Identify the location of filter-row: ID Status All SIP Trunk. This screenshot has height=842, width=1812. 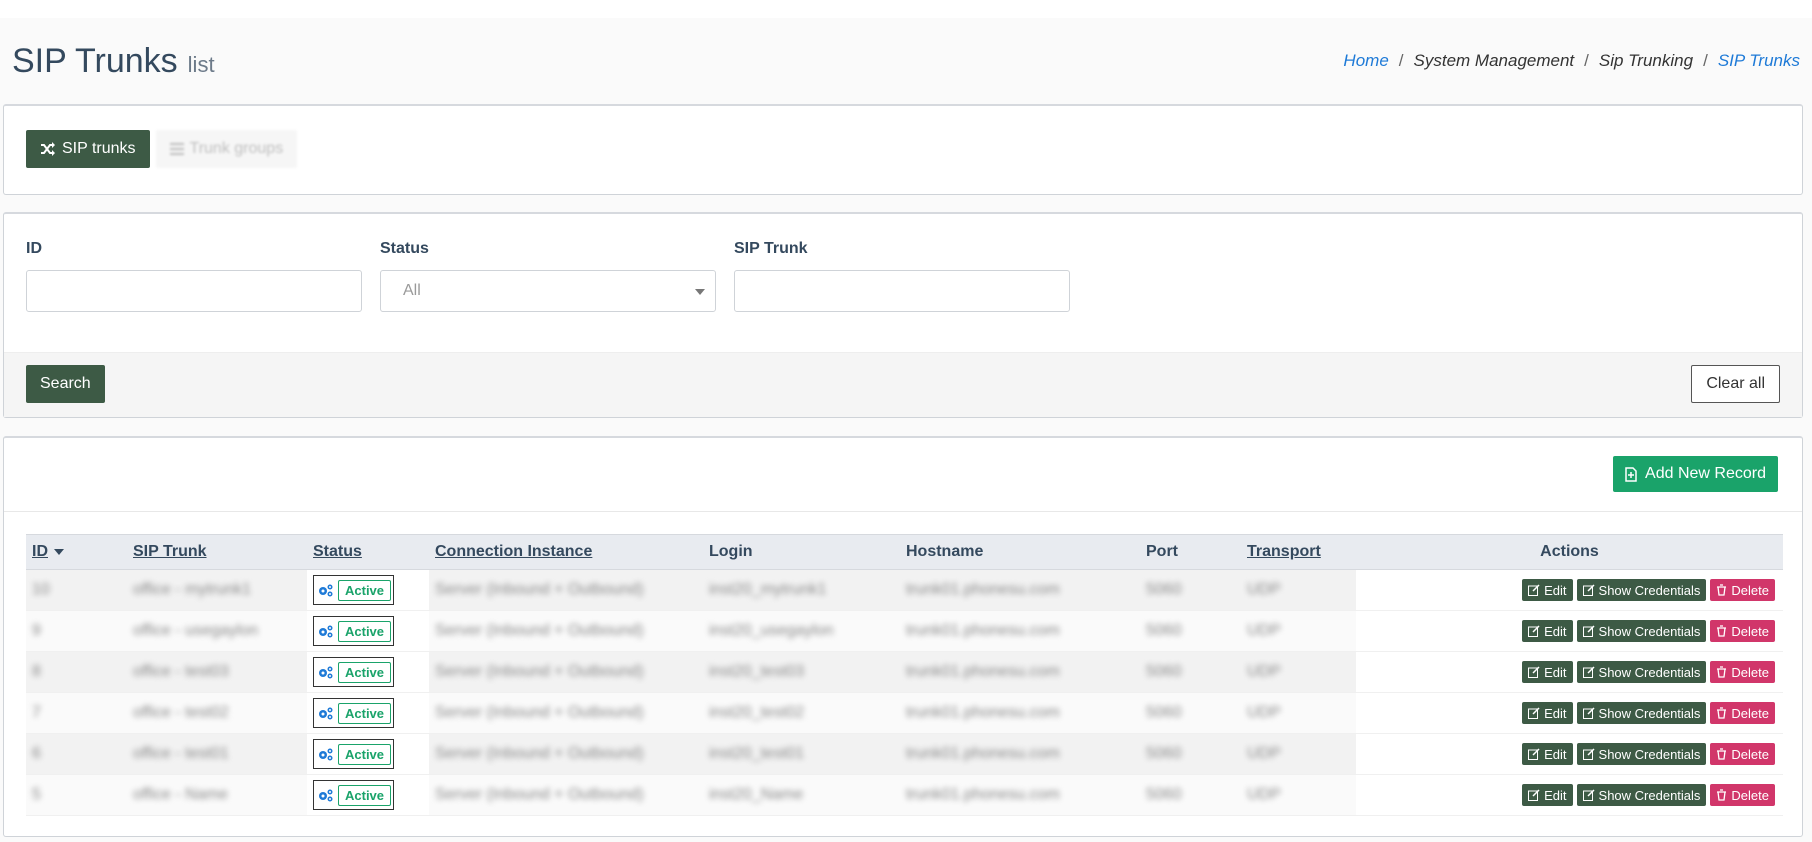
(548, 276).